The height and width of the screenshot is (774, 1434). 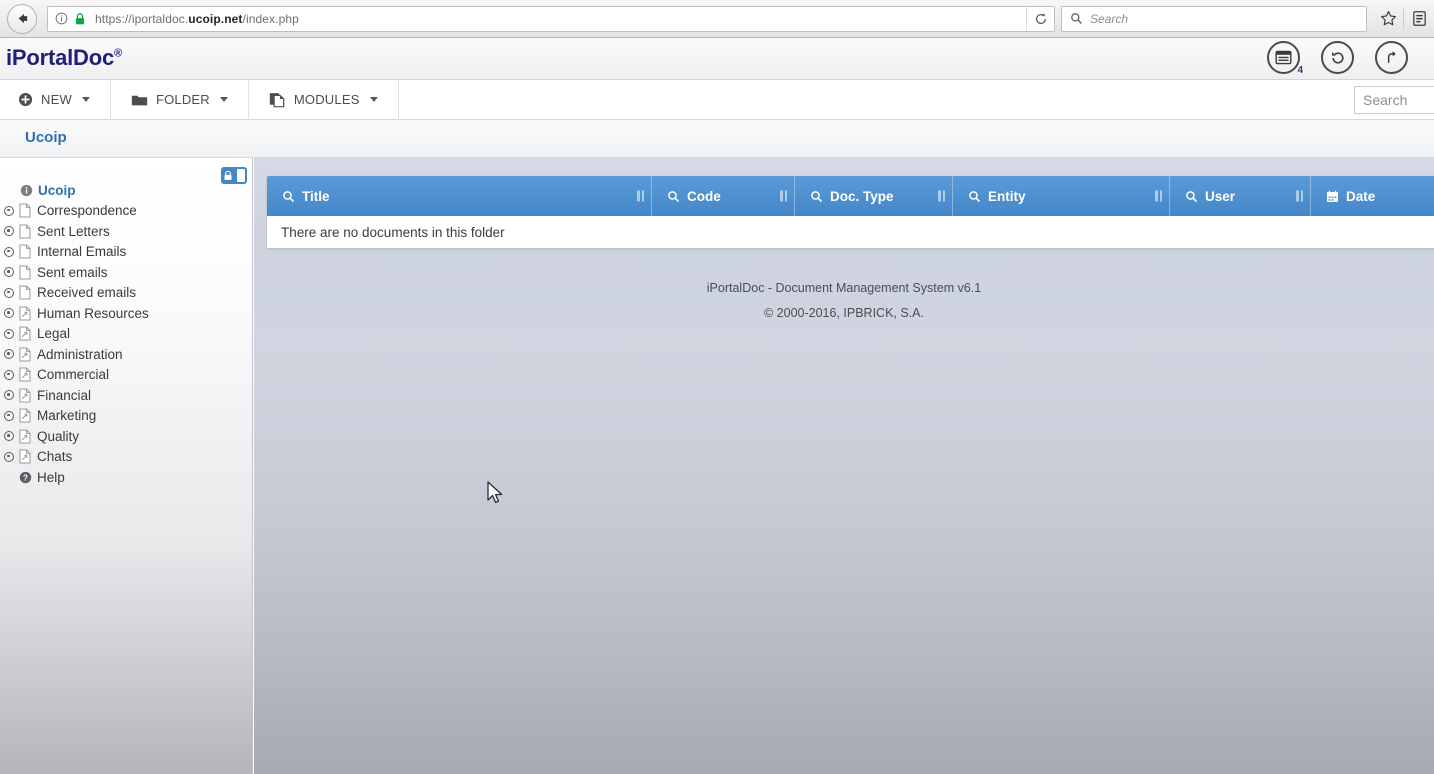 I want to click on tree-item-help: ? Help, so click(x=126, y=477).